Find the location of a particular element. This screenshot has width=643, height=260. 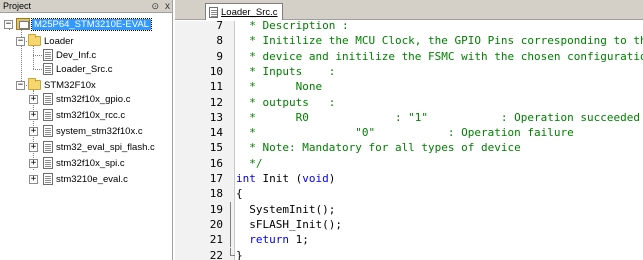

line-number: 21 is located at coordinates (216, 240).